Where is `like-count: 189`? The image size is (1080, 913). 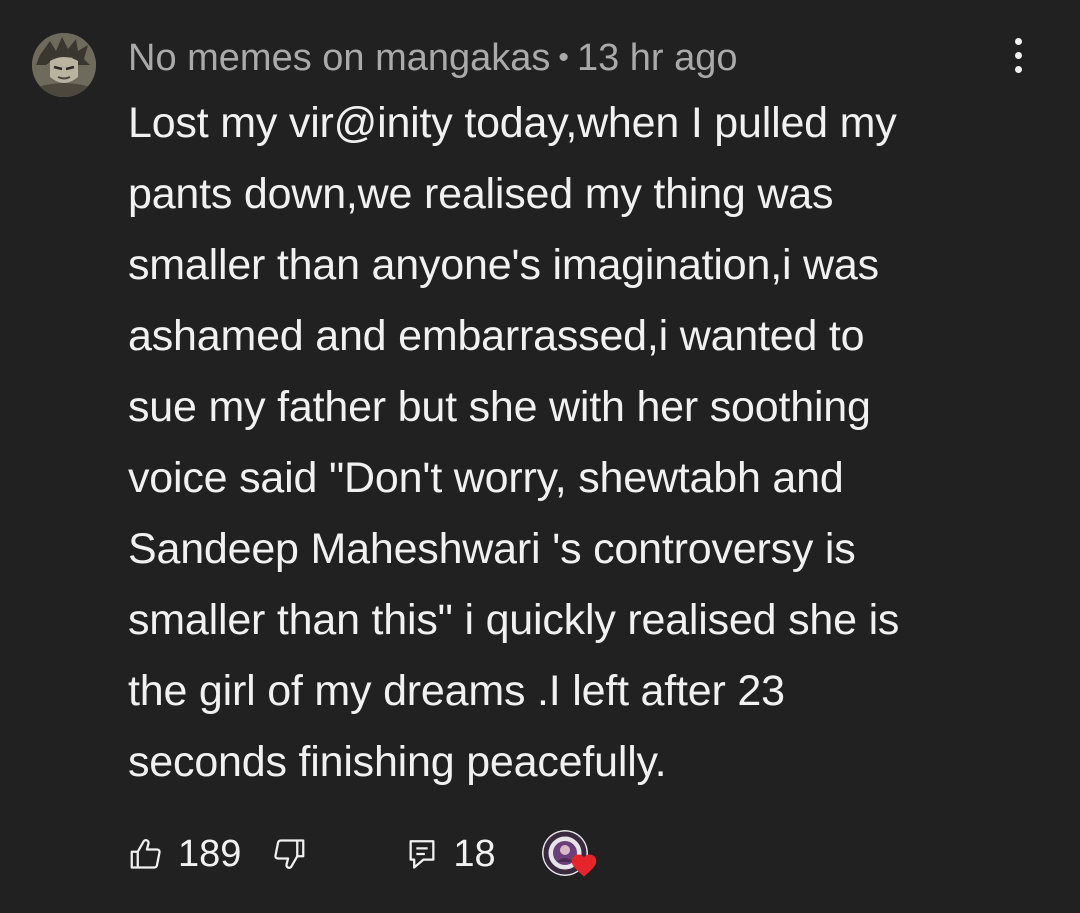
like-count: 189 is located at coordinates (210, 853).